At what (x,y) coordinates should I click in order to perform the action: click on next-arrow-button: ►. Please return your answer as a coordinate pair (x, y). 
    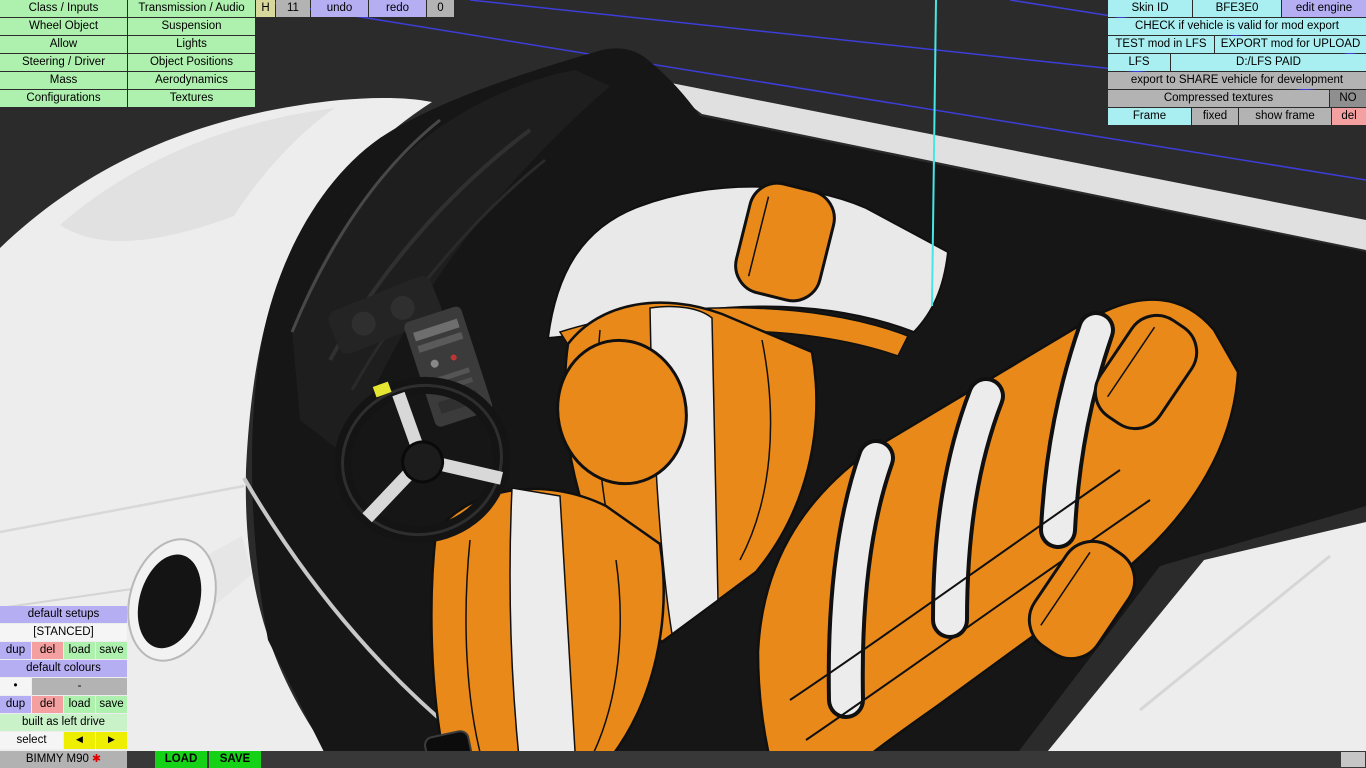
    Looking at the image, I should click on (111, 740).